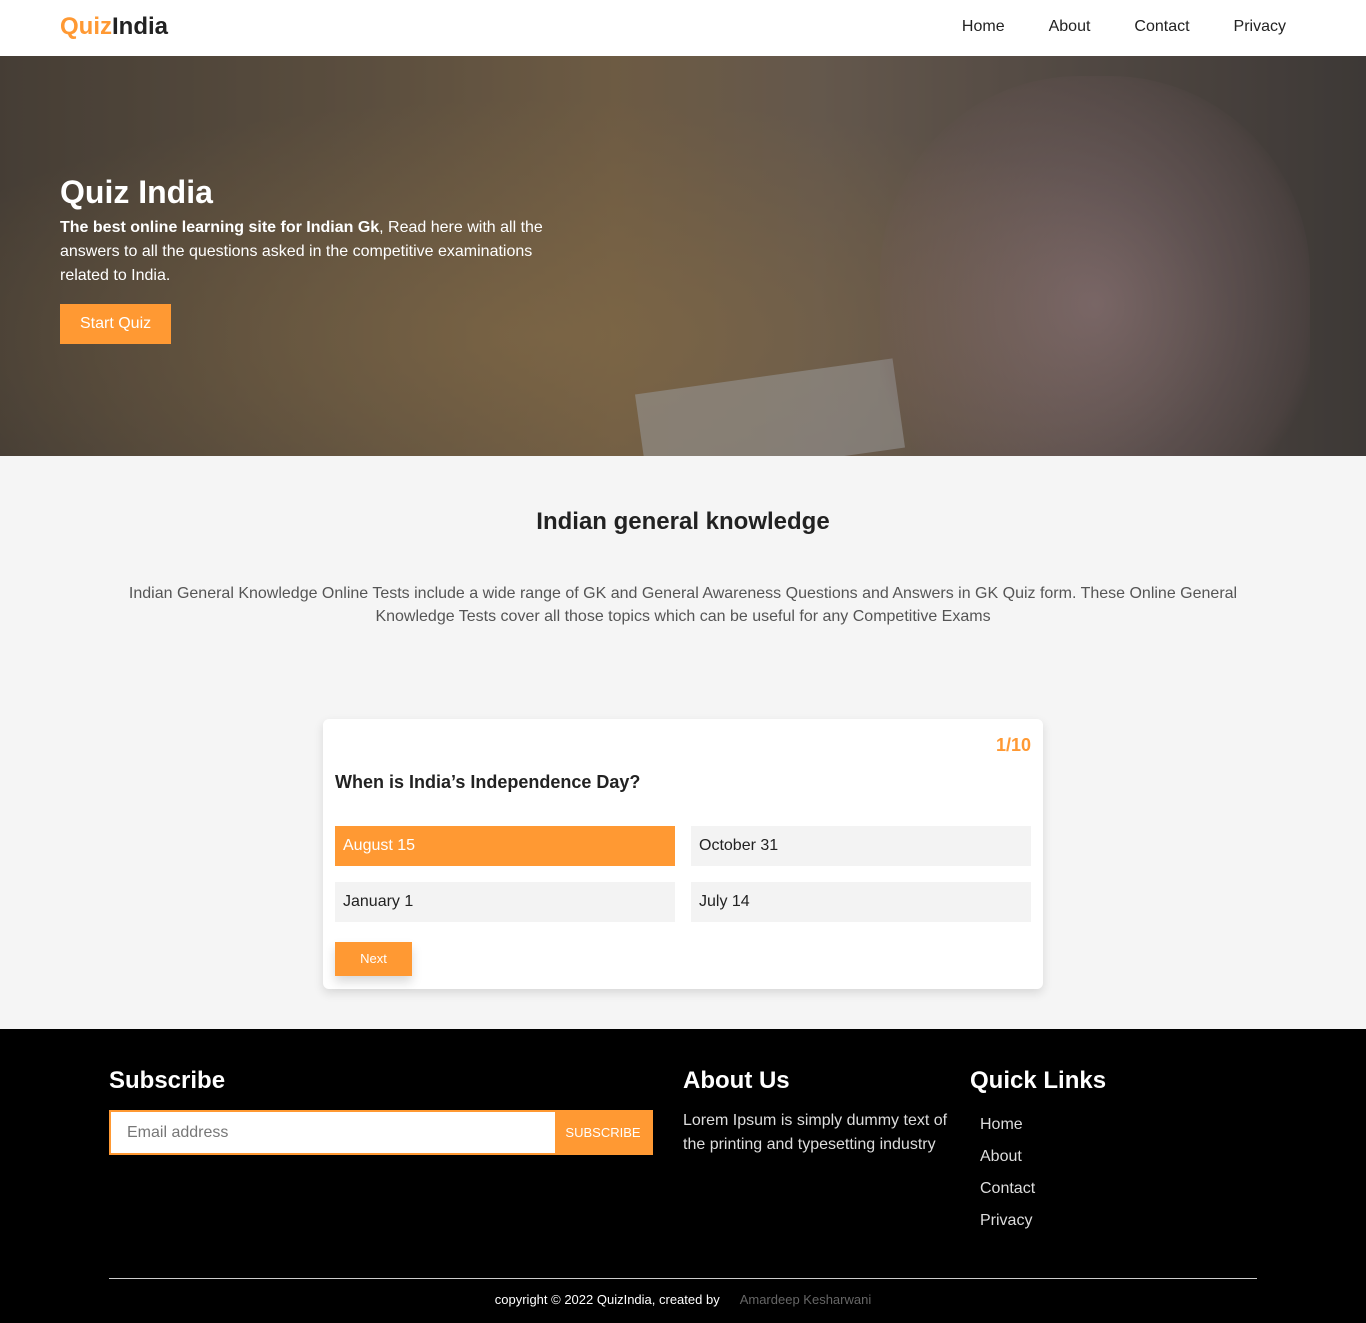 The height and width of the screenshot is (1323, 1366). I want to click on answer-option-january-1: January 1, so click(505, 902).